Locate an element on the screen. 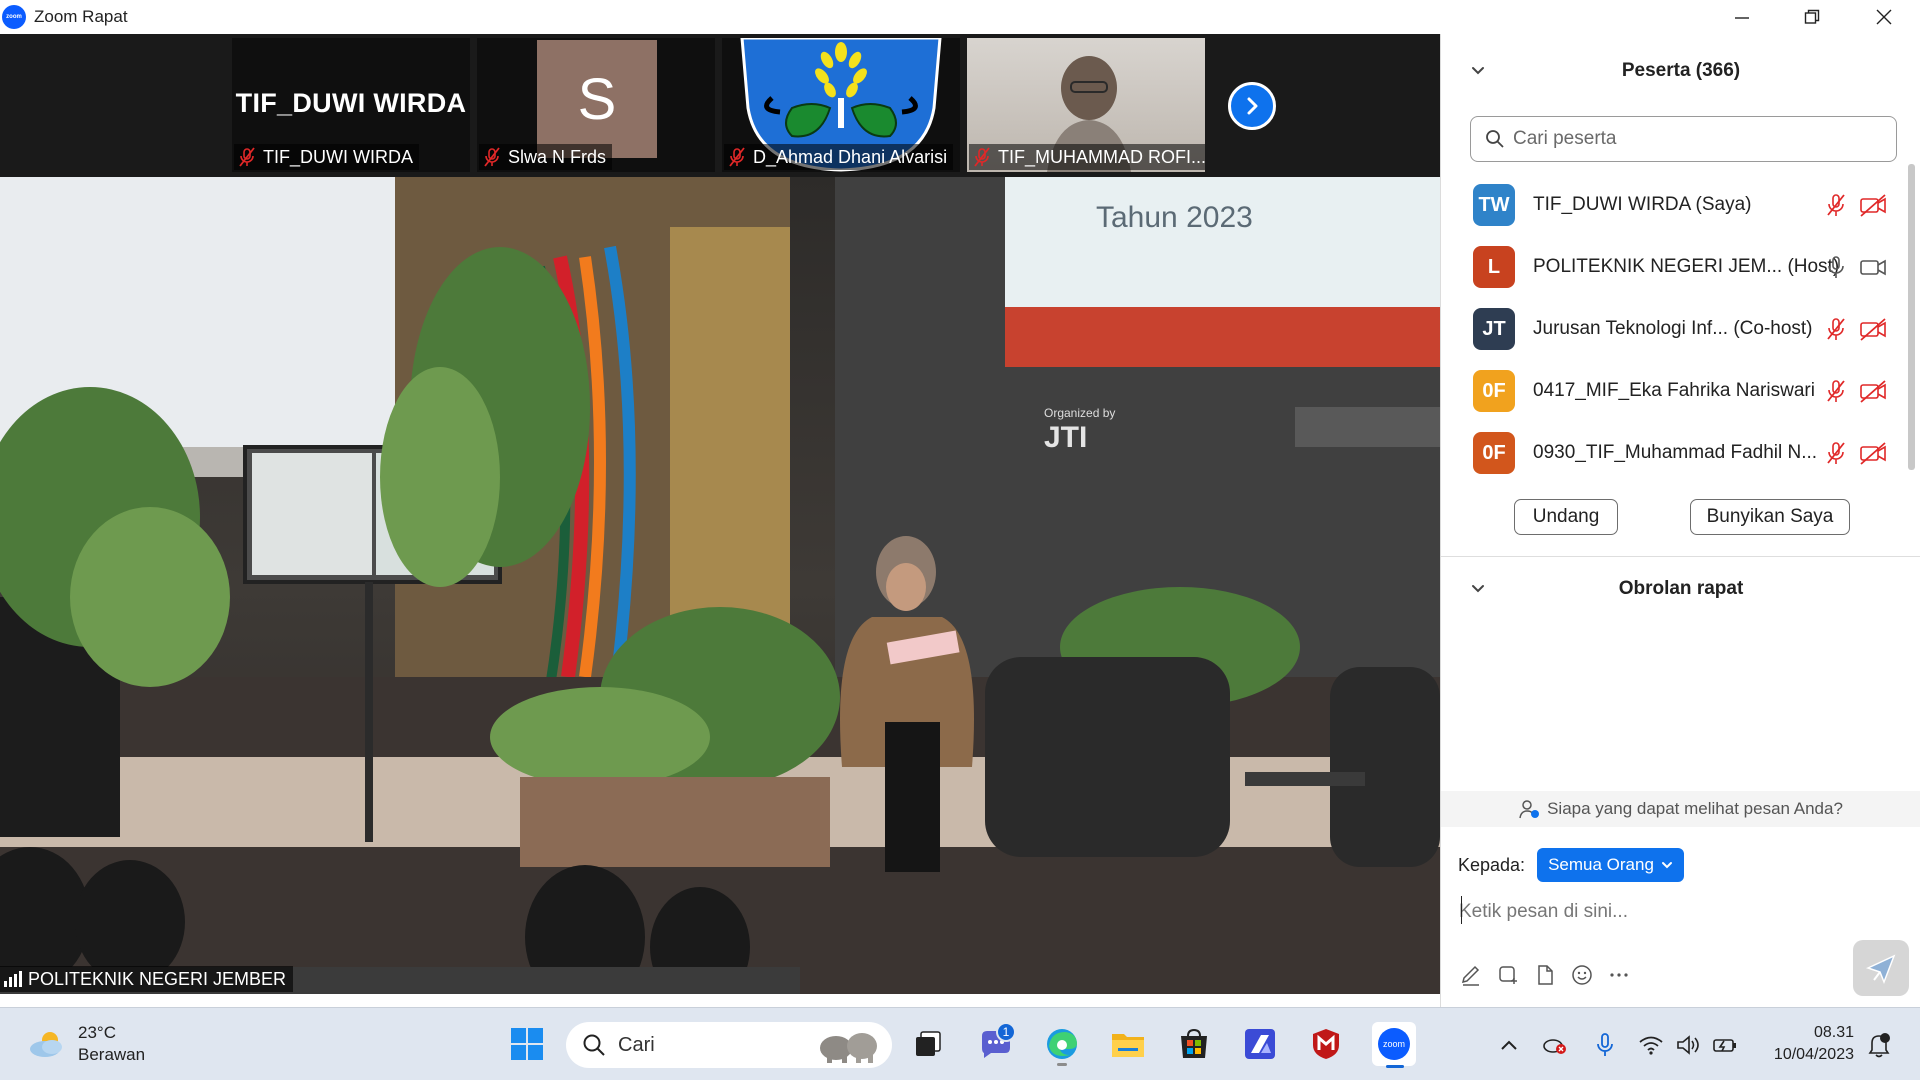 Image resolution: width=1920 pixels, height=1080 pixels. onedrive-tray-button is located at coordinates (1555, 1045).